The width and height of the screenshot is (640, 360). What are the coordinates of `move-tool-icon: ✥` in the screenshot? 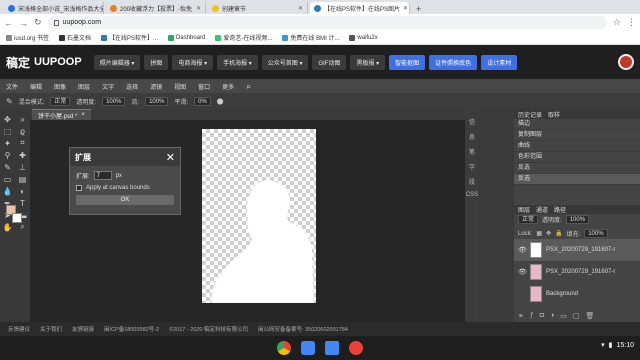 It's located at (7, 119).